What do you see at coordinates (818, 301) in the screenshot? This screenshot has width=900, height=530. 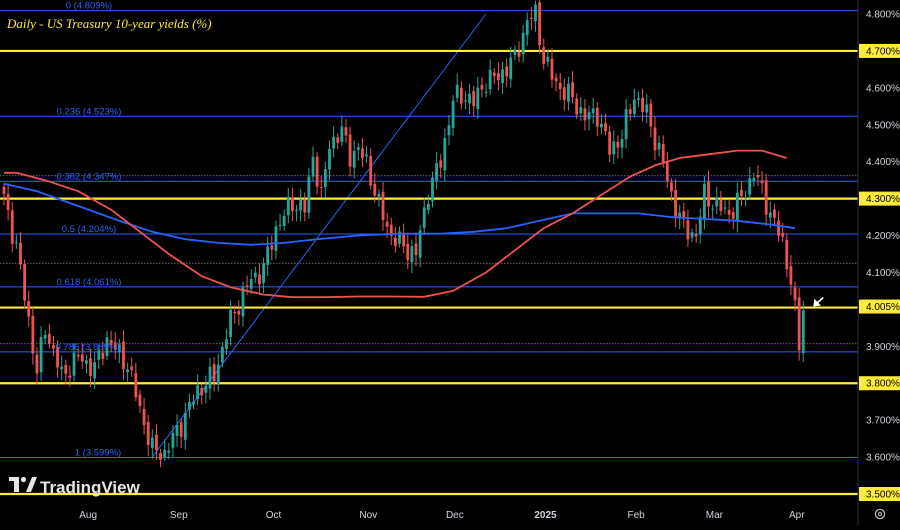 I see `pointer-arrow-icon` at bounding box center [818, 301].